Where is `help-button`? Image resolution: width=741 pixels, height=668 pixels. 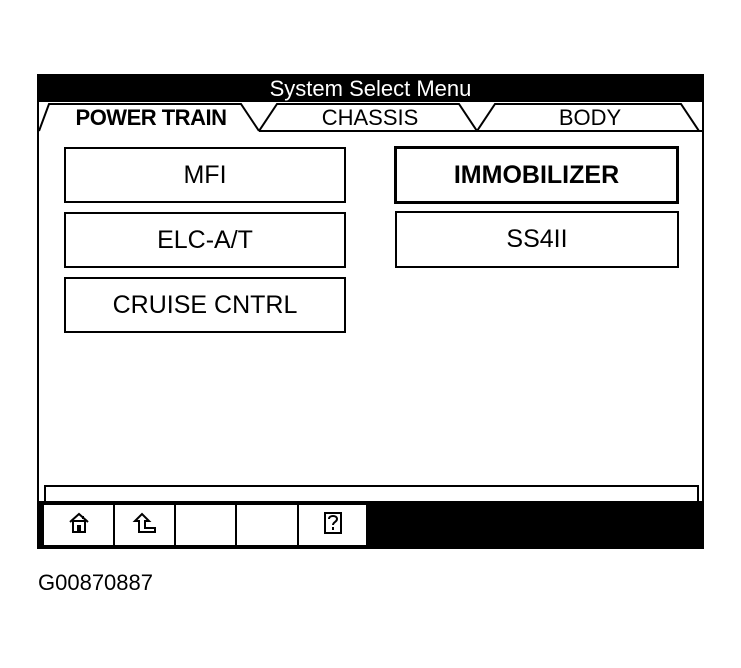 help-button is located at coordinates (332, 525).